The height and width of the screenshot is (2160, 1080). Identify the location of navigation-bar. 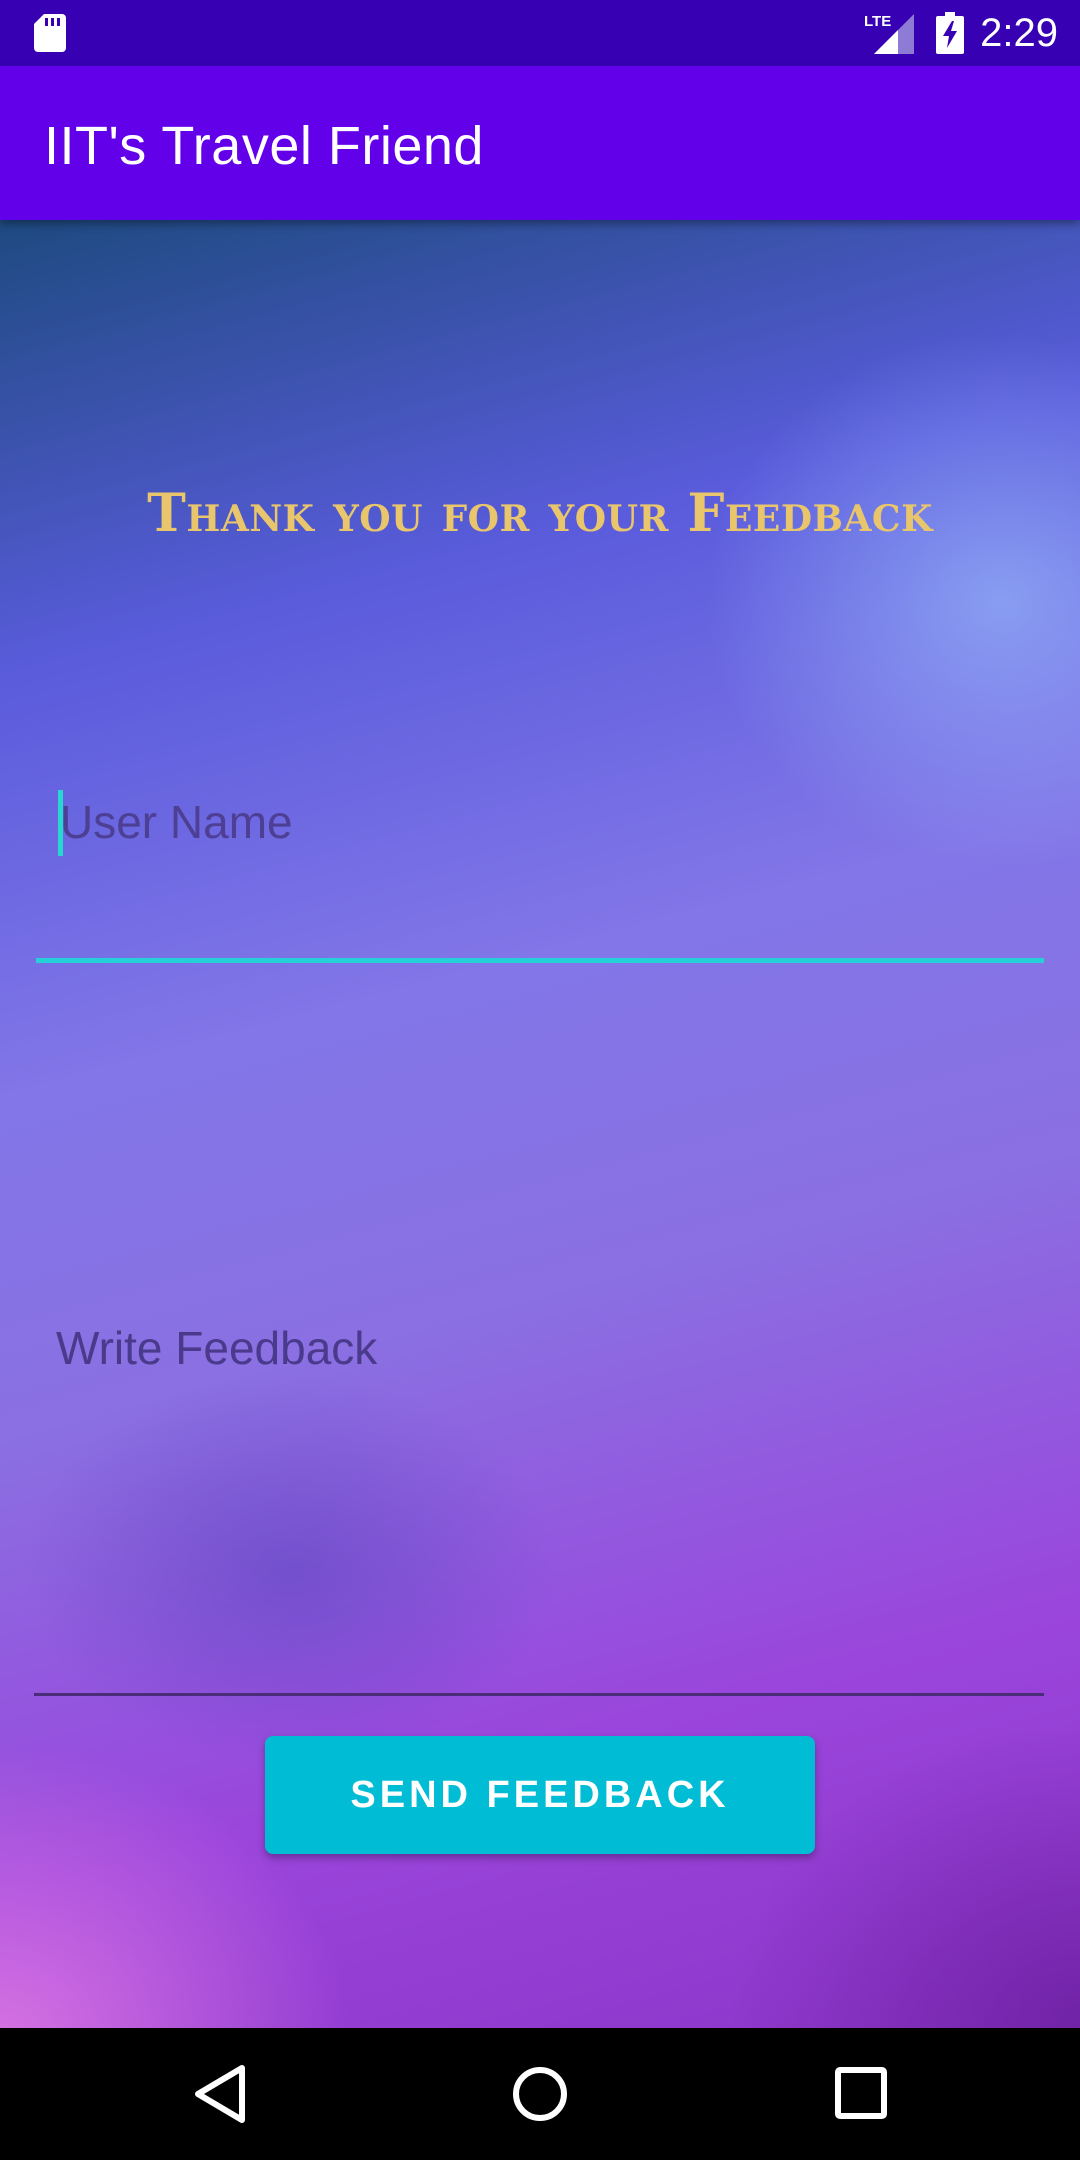
(540, 2094).